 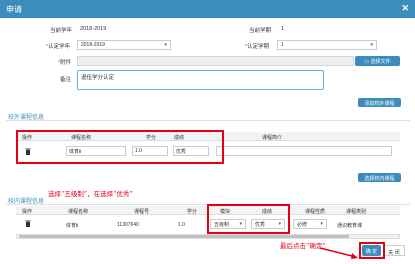 I want to click on annotation-highlight-confirm, so click(x=372, y=250).